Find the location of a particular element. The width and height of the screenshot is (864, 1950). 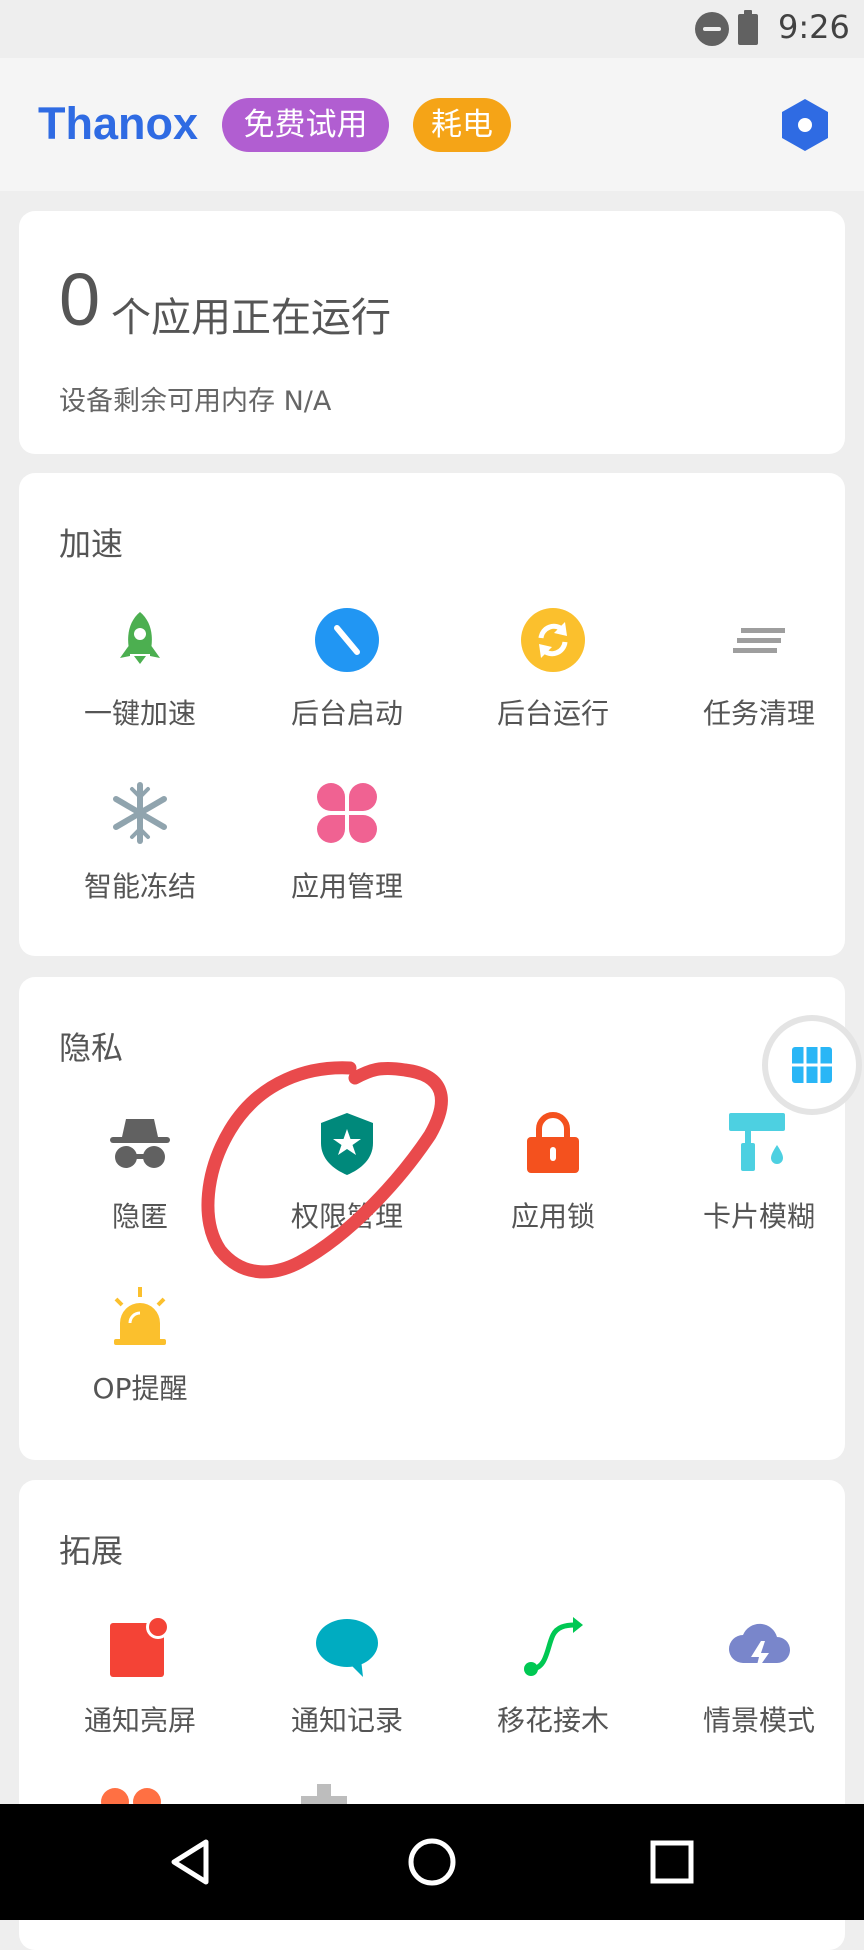

rocket-icon is located at coordinates (140, 638).